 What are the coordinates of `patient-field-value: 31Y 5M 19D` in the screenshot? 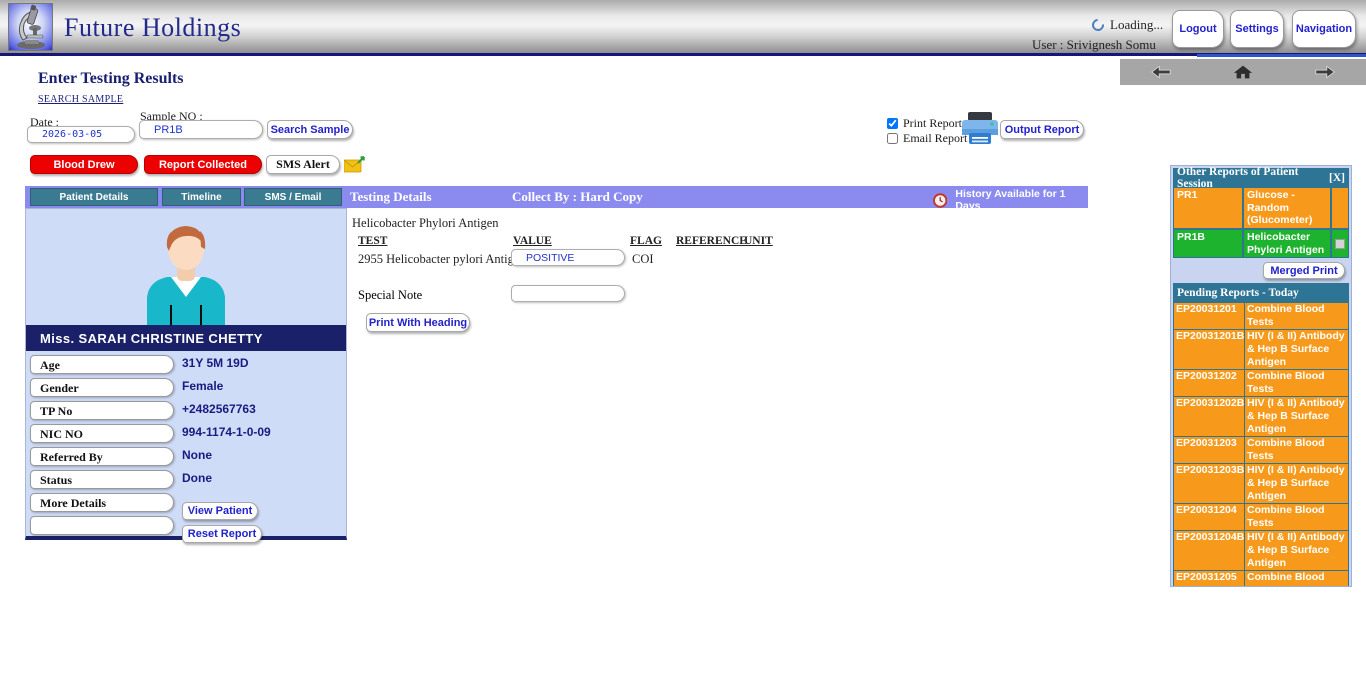 It's located at (215, 363).